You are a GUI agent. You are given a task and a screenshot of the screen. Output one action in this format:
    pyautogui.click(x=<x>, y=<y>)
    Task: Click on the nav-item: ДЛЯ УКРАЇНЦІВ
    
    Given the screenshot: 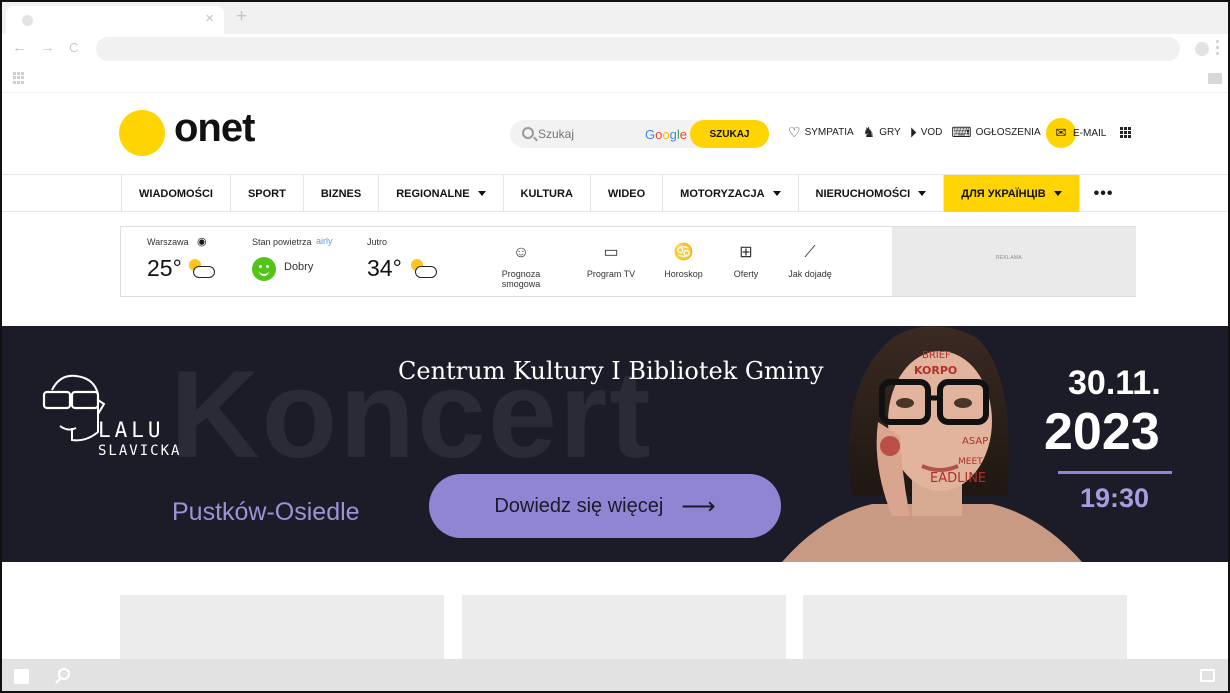 What is the action you would take?
    pyautogui.click(x=1012, y=193)
    